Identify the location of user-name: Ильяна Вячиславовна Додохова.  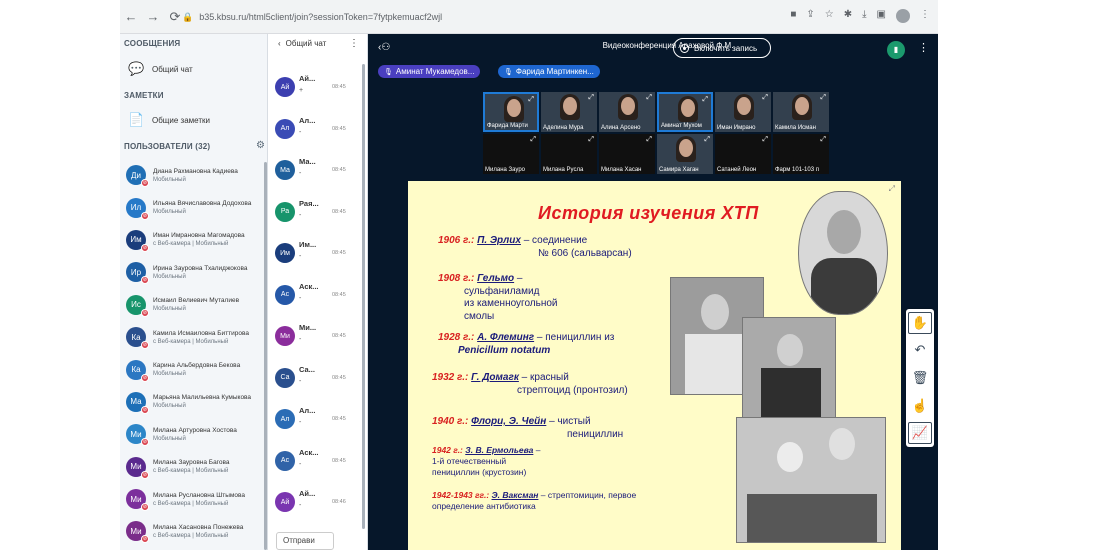
(202, 204).